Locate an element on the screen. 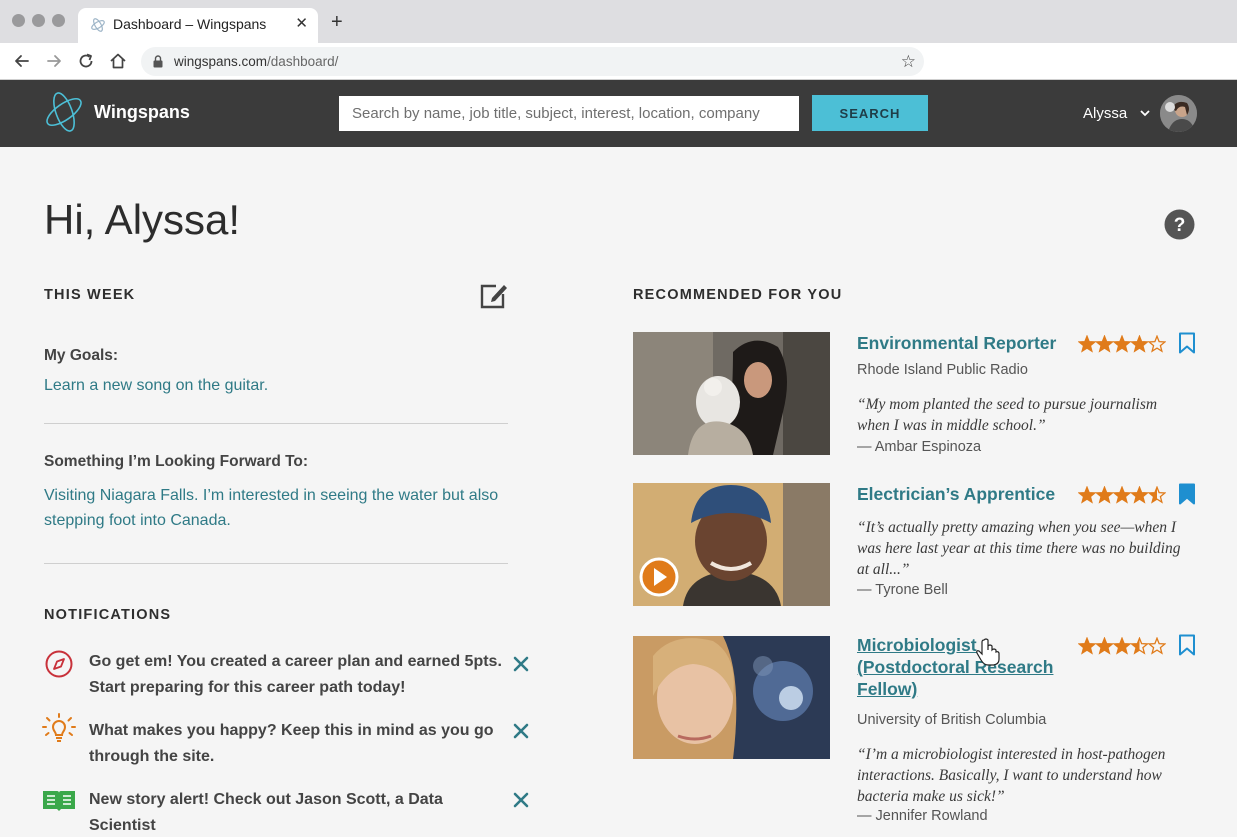 This screenshot has height=837, width=1237. site-header: Wingspans SEARCH Alyssa is located at coordinates (618, 113).